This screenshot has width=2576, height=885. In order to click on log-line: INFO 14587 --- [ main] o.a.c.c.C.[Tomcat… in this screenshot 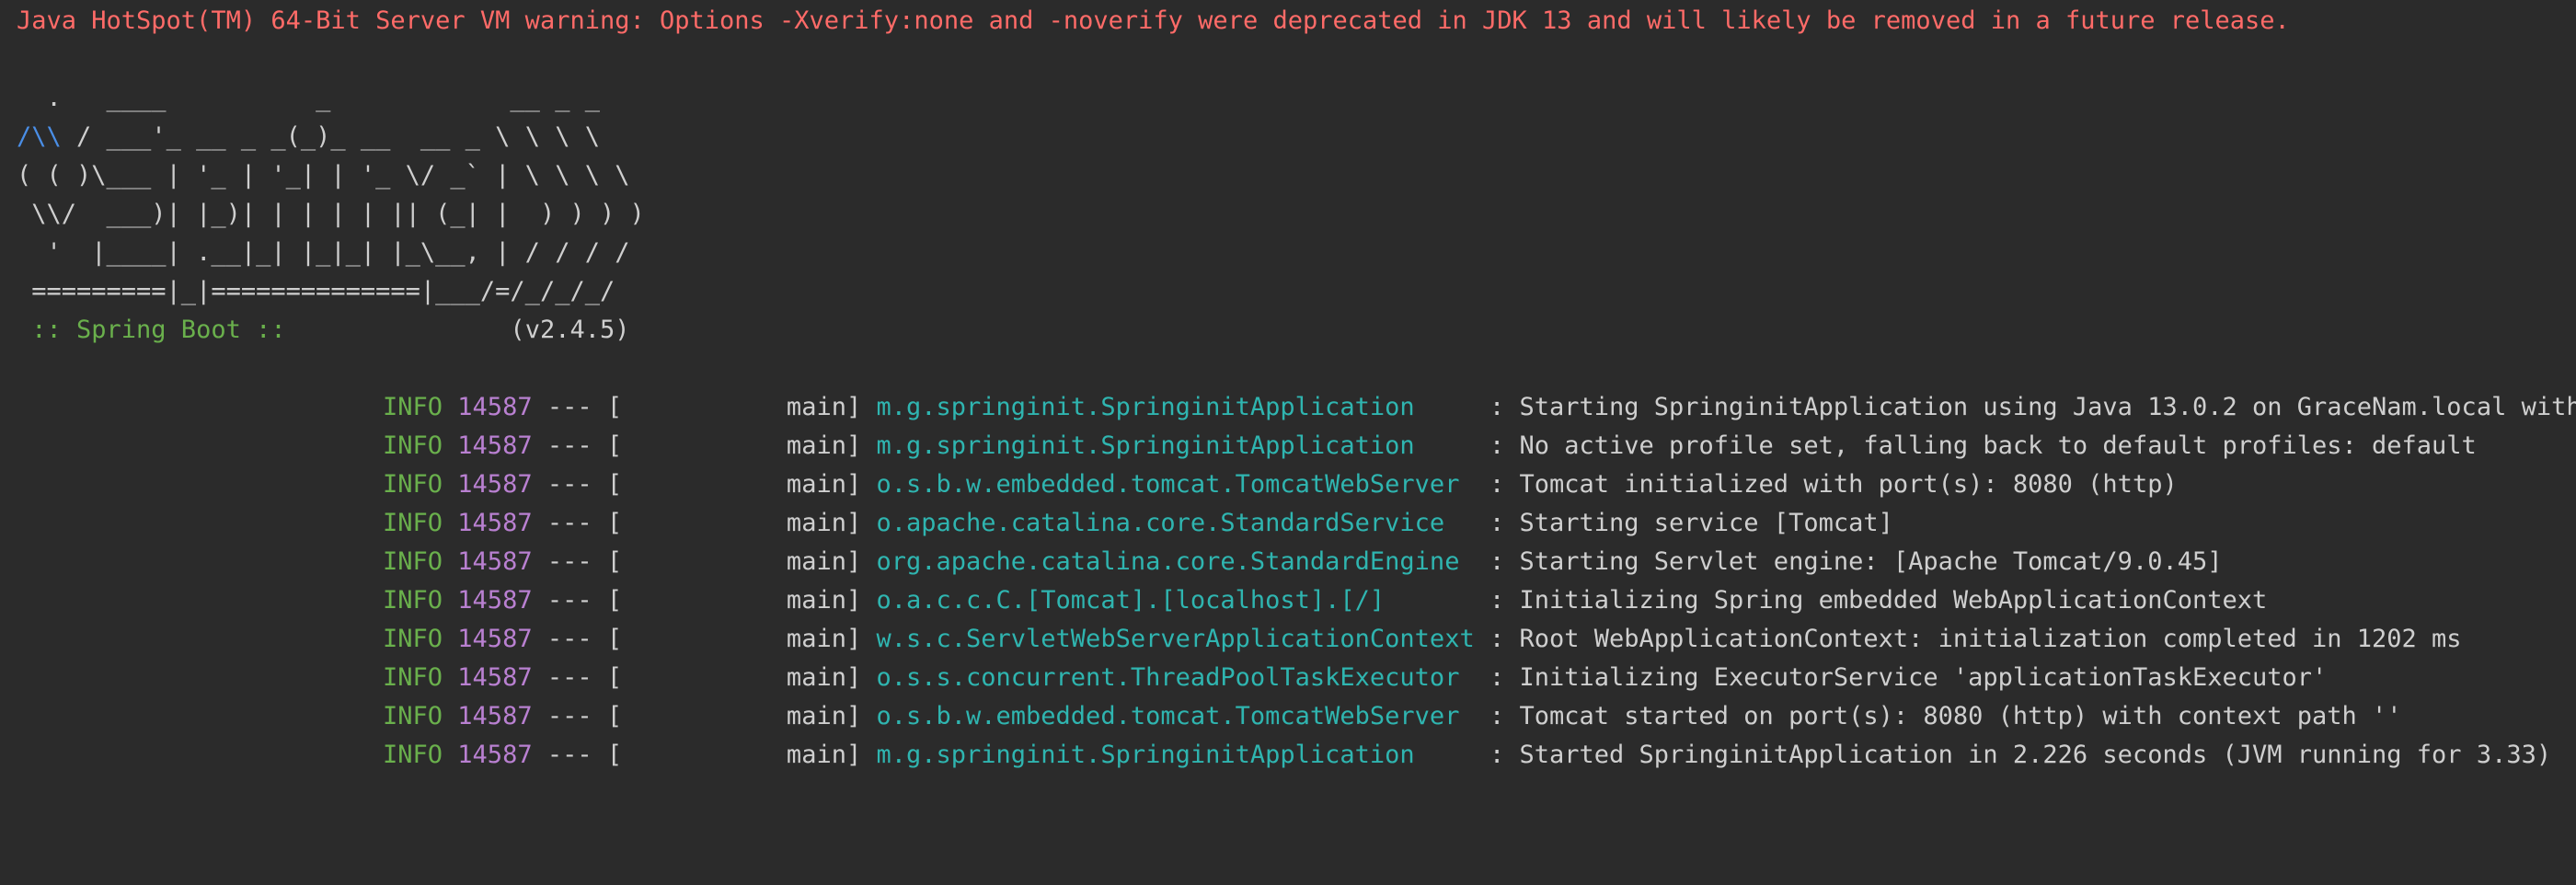, I will do `click(1325, 601)`.